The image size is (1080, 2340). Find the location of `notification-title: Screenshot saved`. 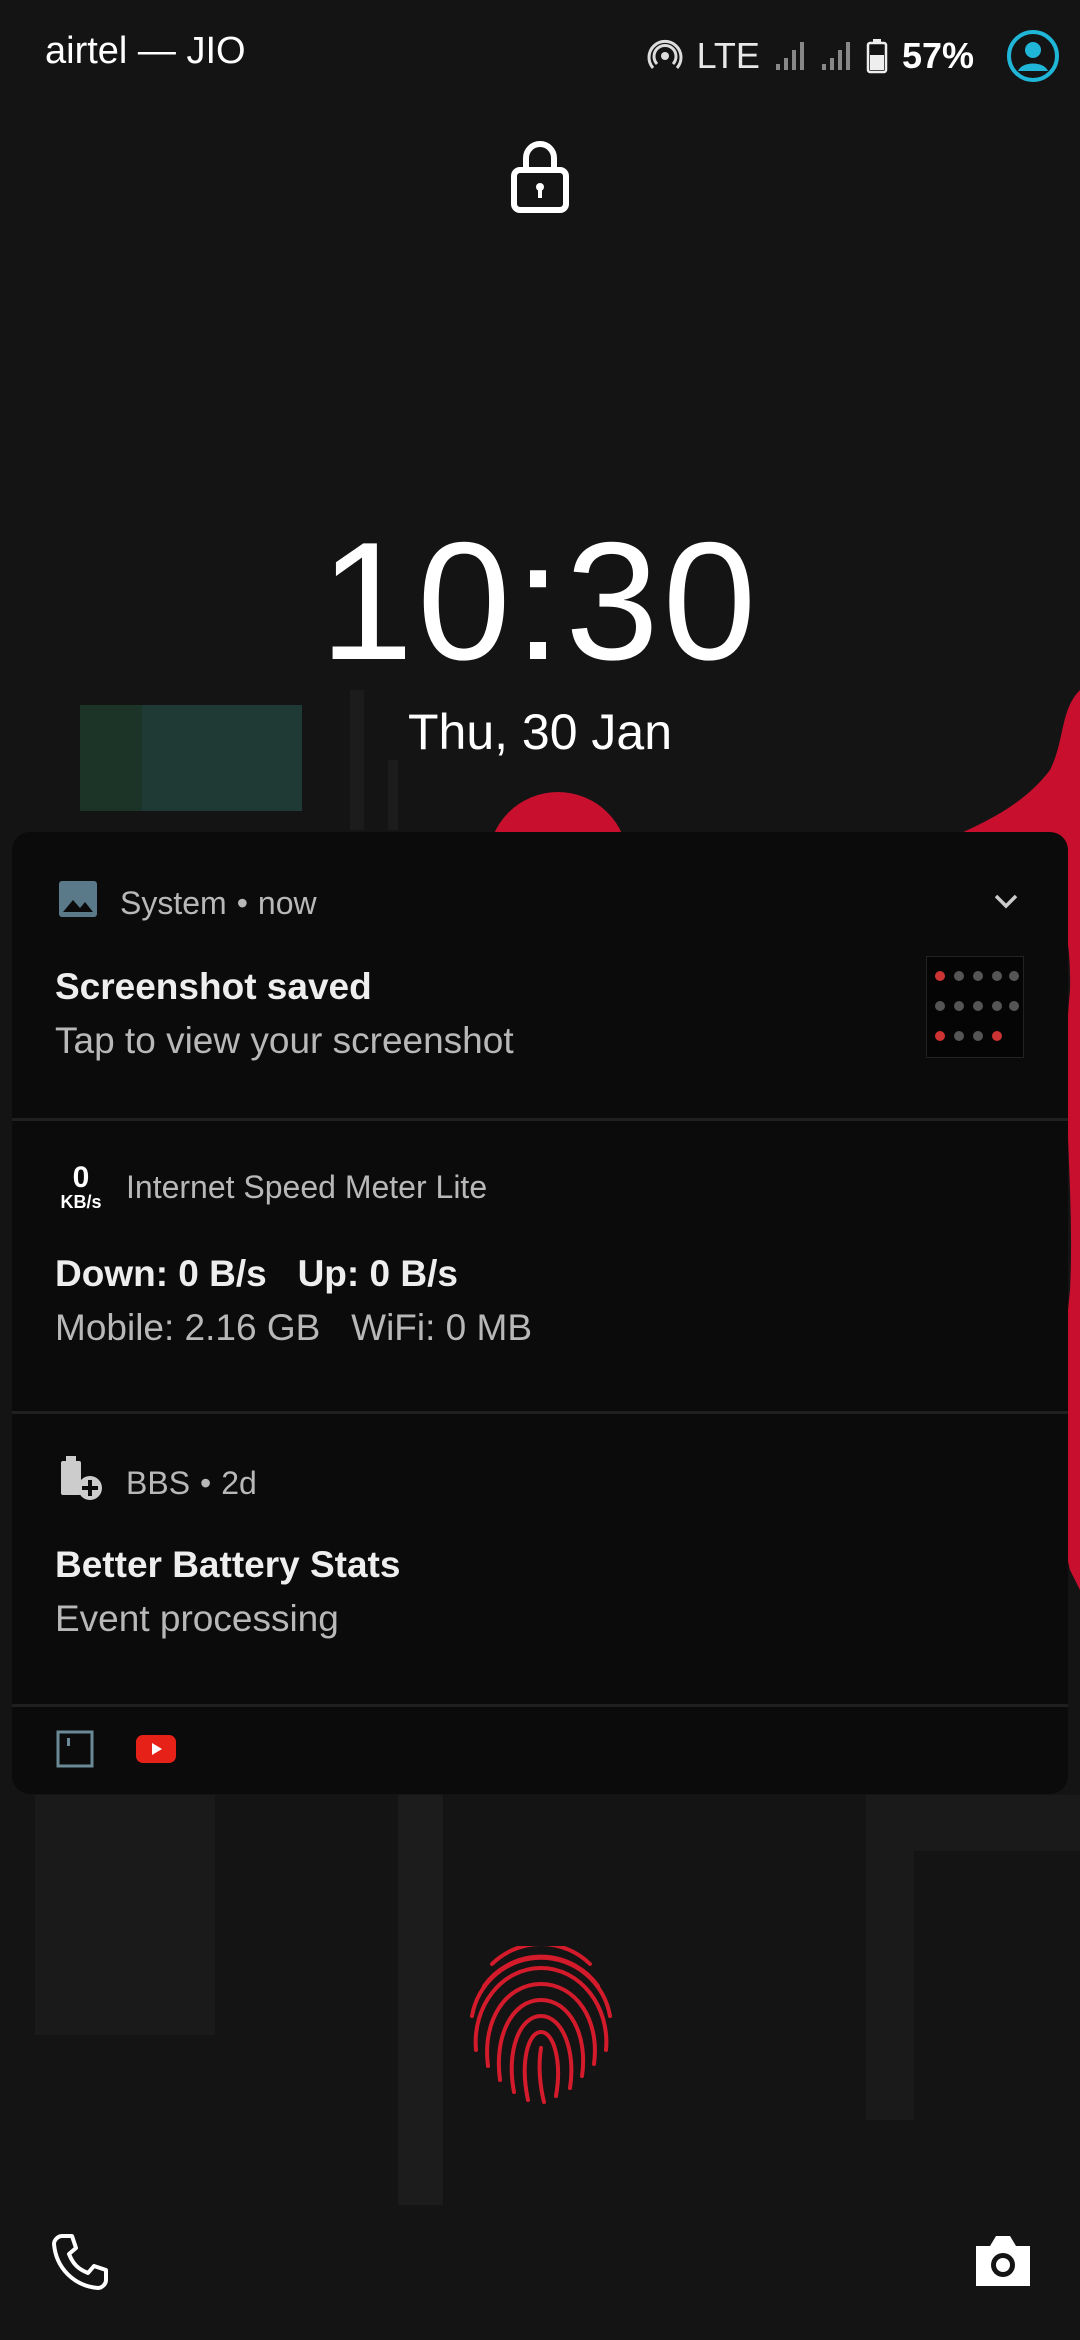

notification-title: Screenshot saved is located at coordinates (213, 986).